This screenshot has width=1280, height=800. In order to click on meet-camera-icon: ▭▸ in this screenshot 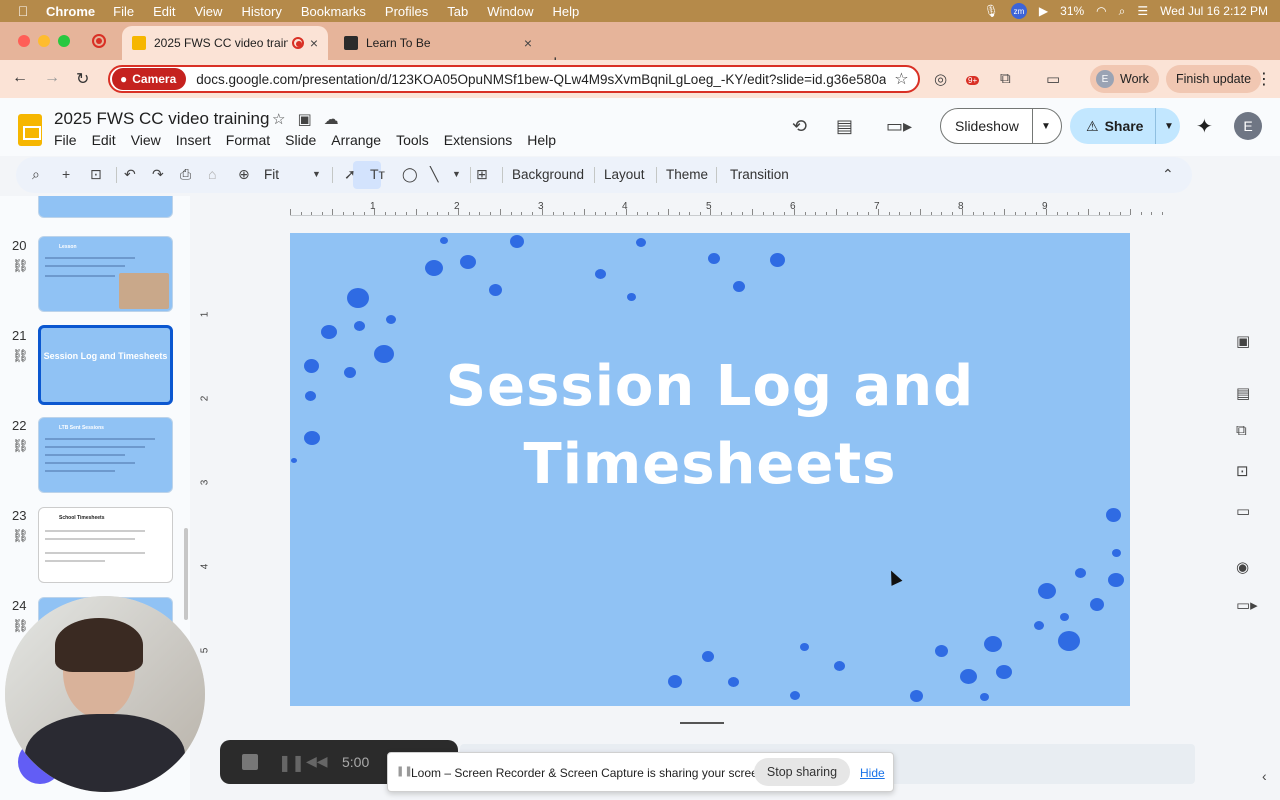, I will do `click(899, 126)`.